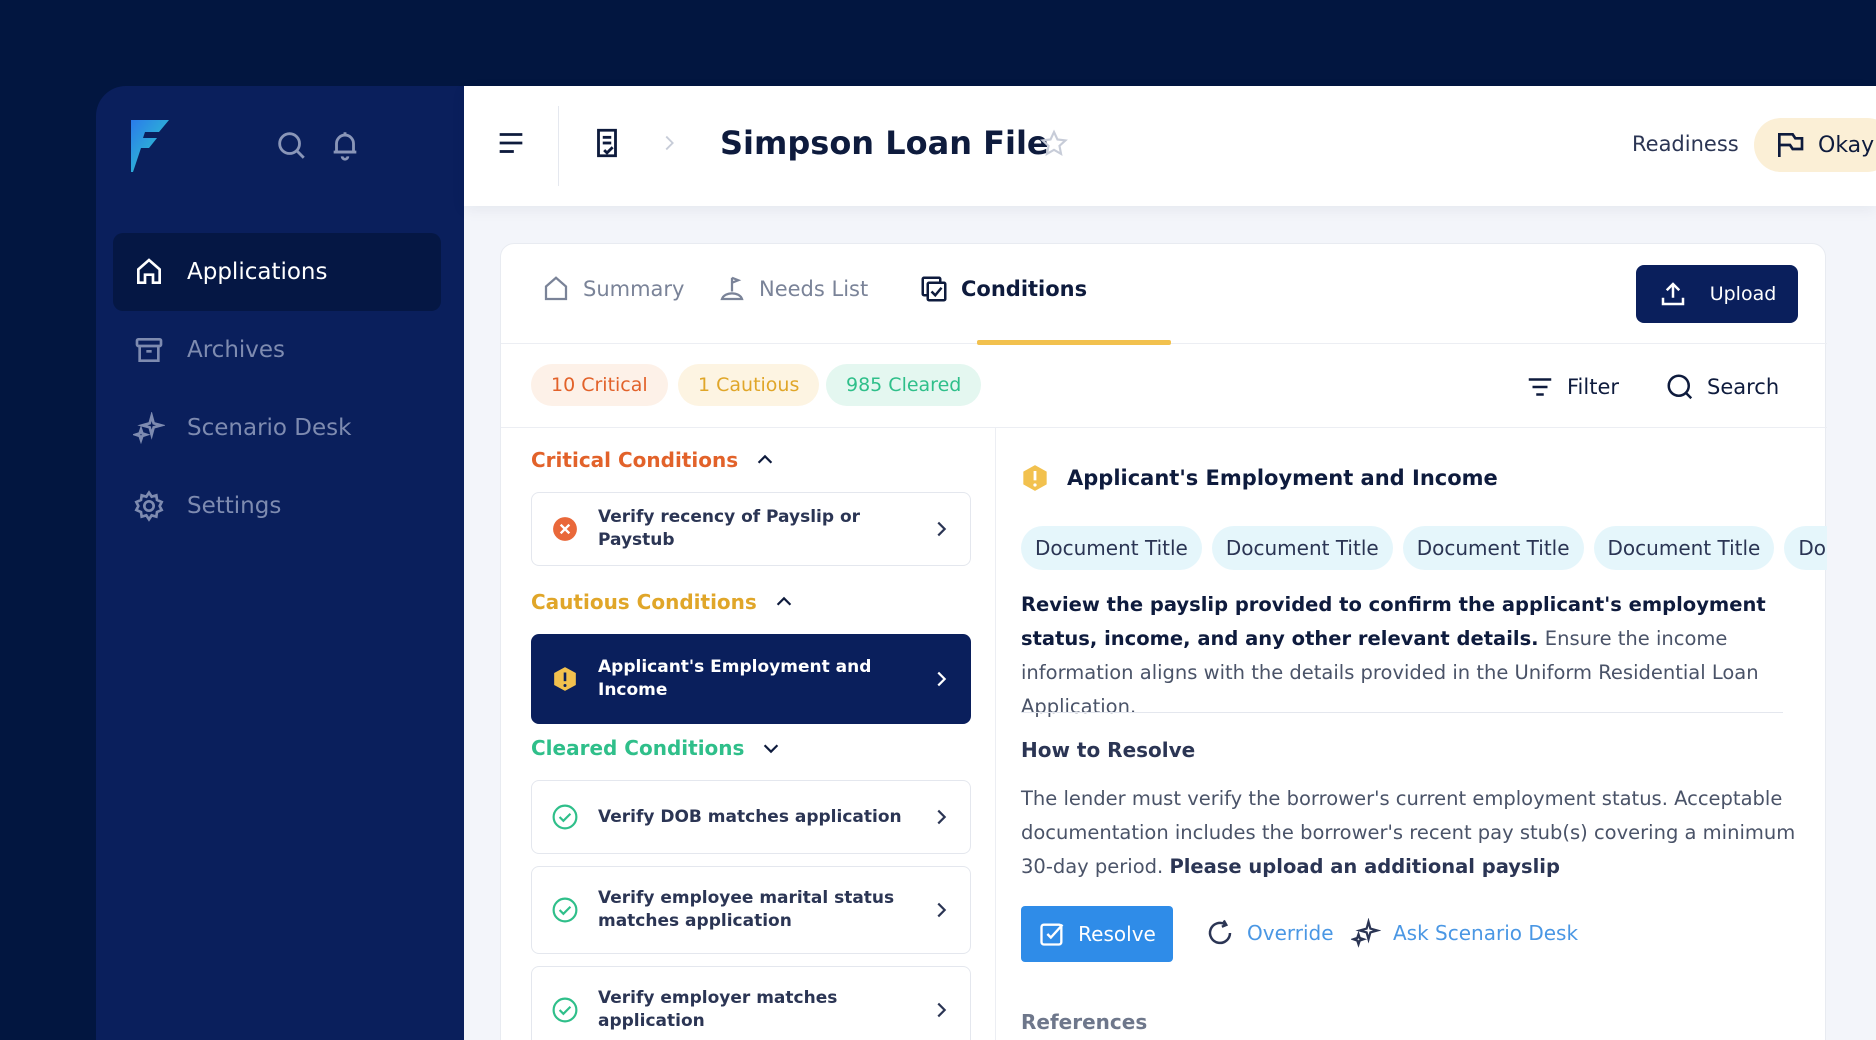 The width and height of the screenshot is (1876, 1040). Describe the element at coordinates (1791, 145) in the screenshot. I see `flag-icon` at that location.